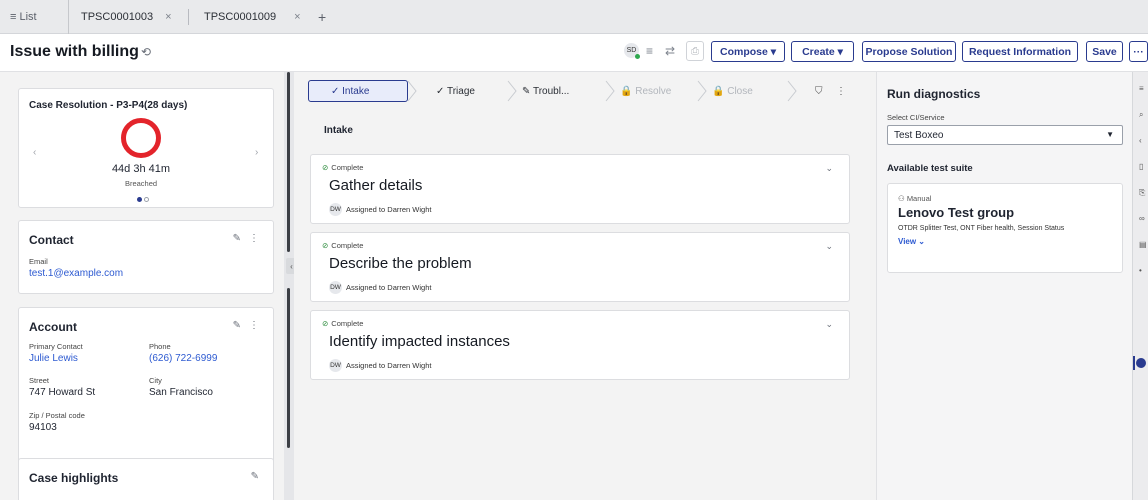  I want to click on step-triage: ✓ Triage, so click(455, 91).